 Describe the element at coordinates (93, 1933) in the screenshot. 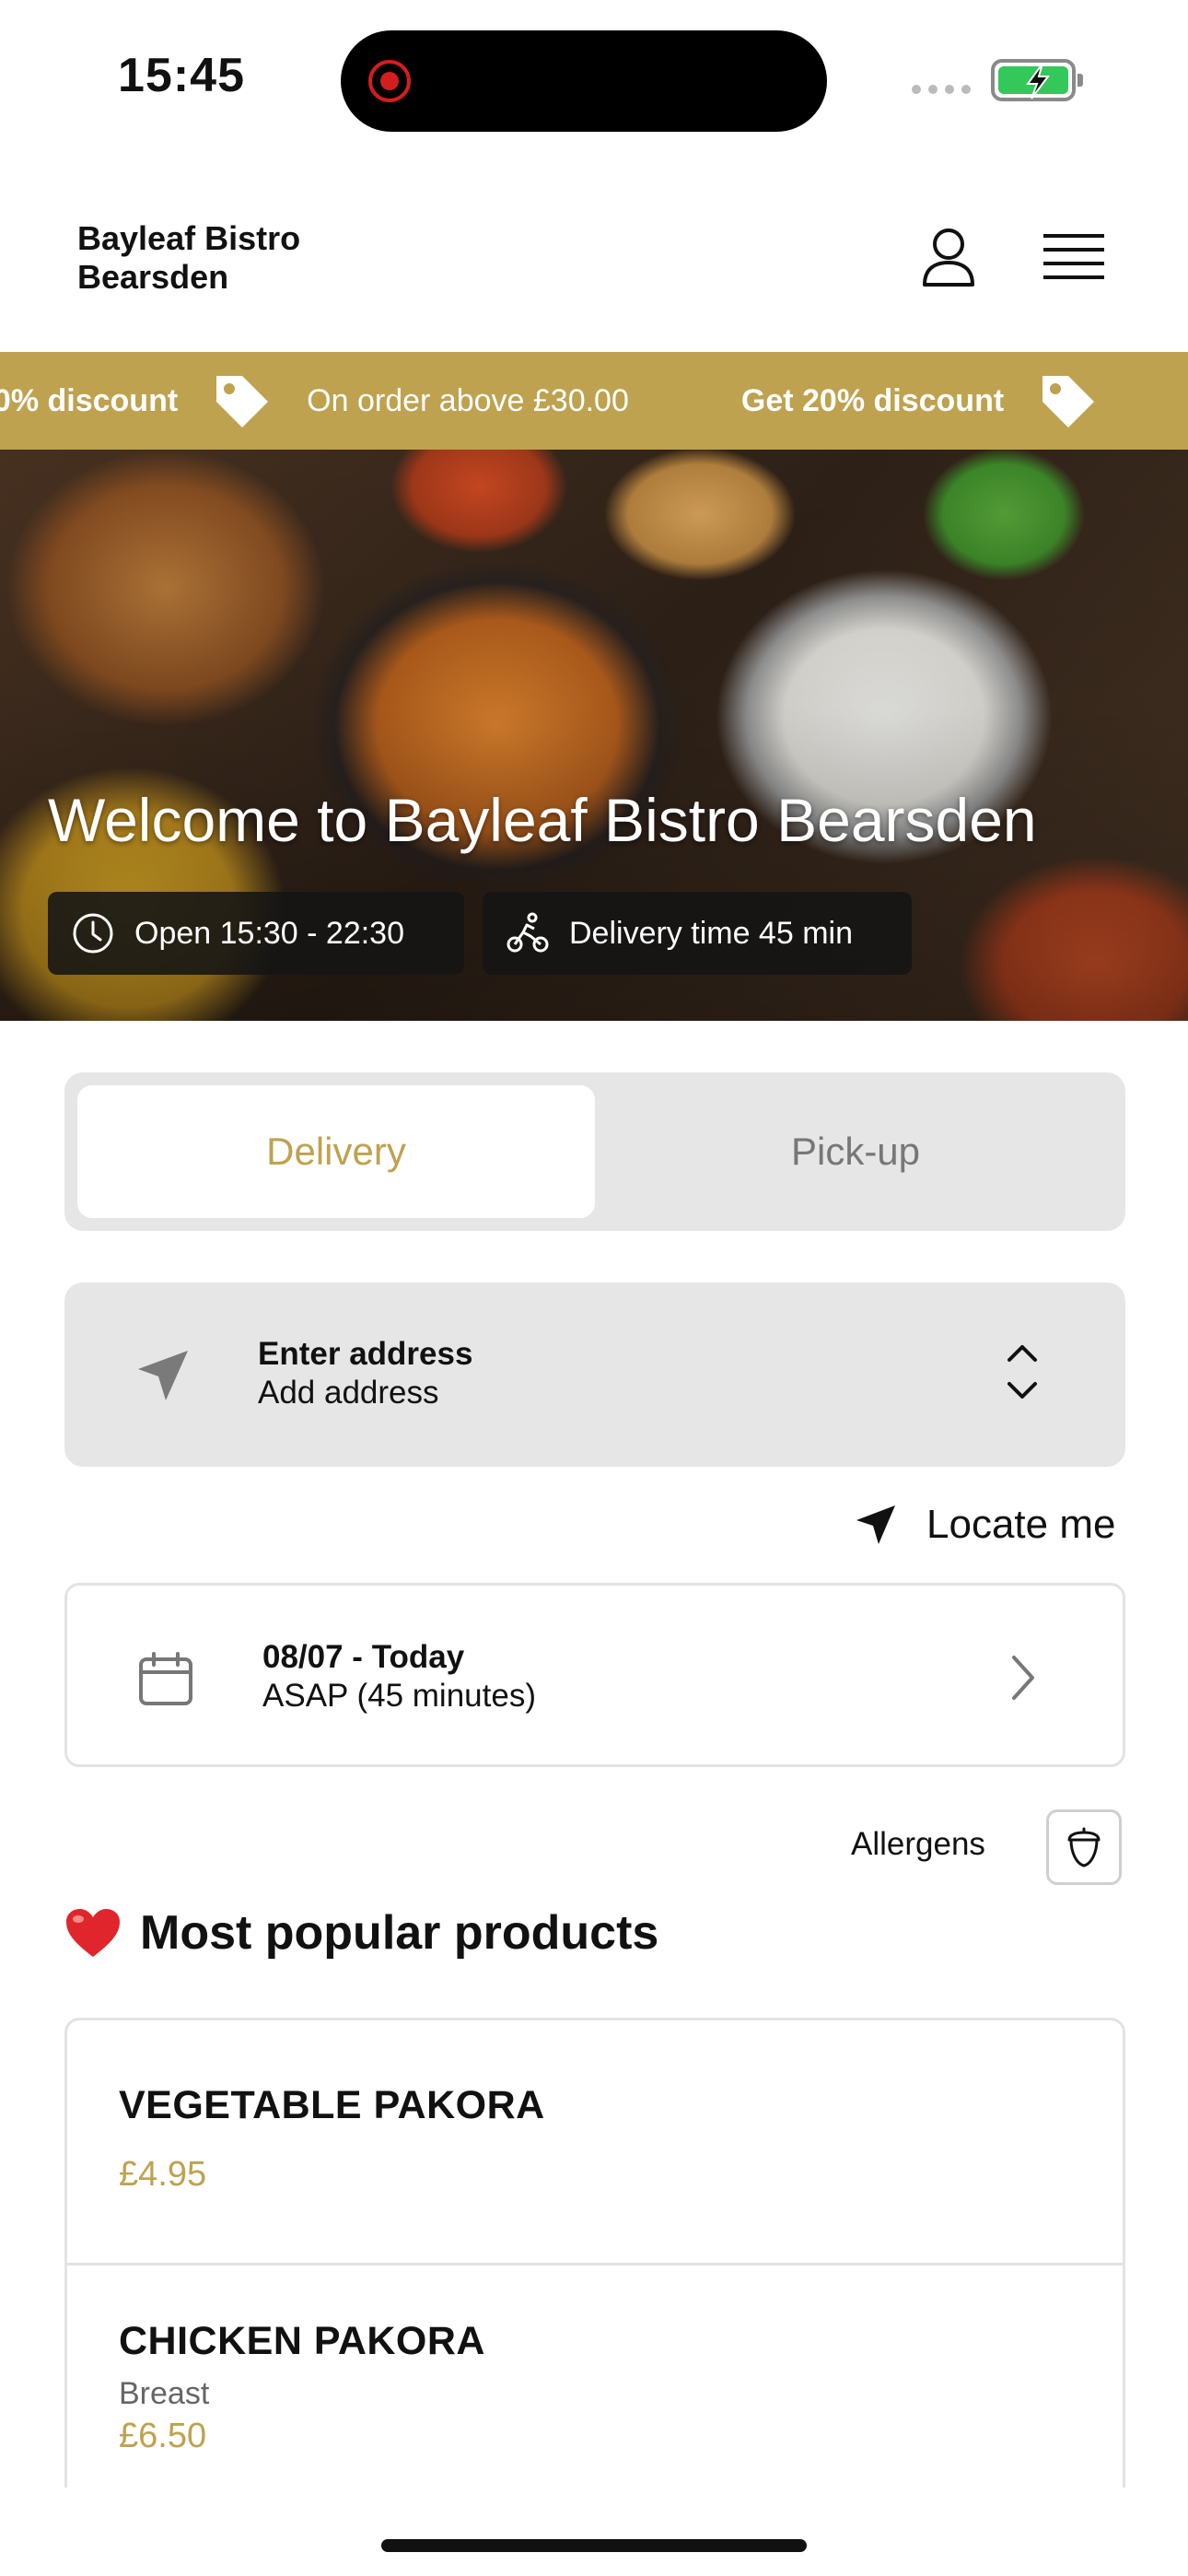

I see `heart-icon` at that location.